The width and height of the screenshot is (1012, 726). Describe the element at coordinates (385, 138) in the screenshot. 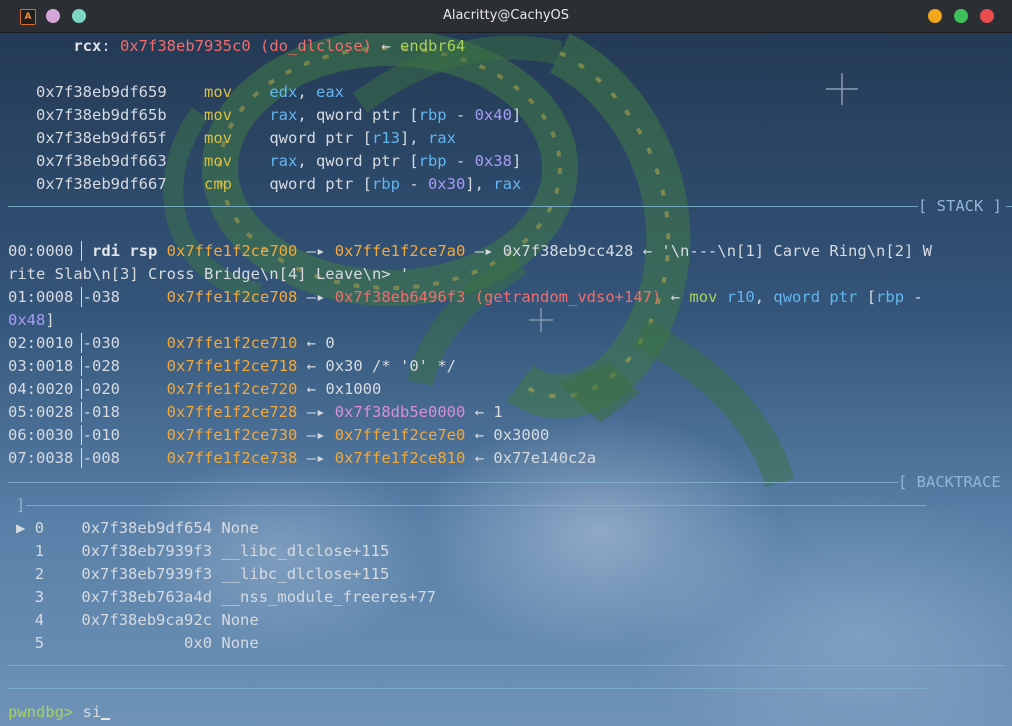

I see `disasm-operand: r13` at that location.